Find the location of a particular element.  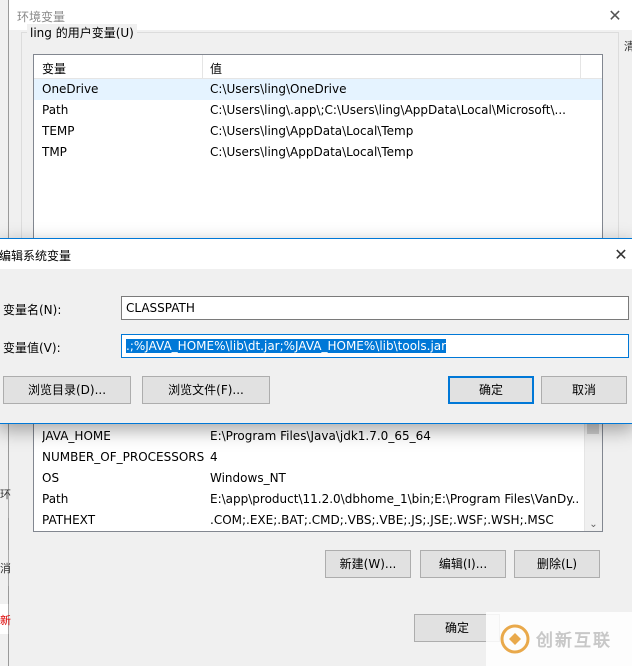

variable-value: Windows_NT is located at coordinates (248, 478).